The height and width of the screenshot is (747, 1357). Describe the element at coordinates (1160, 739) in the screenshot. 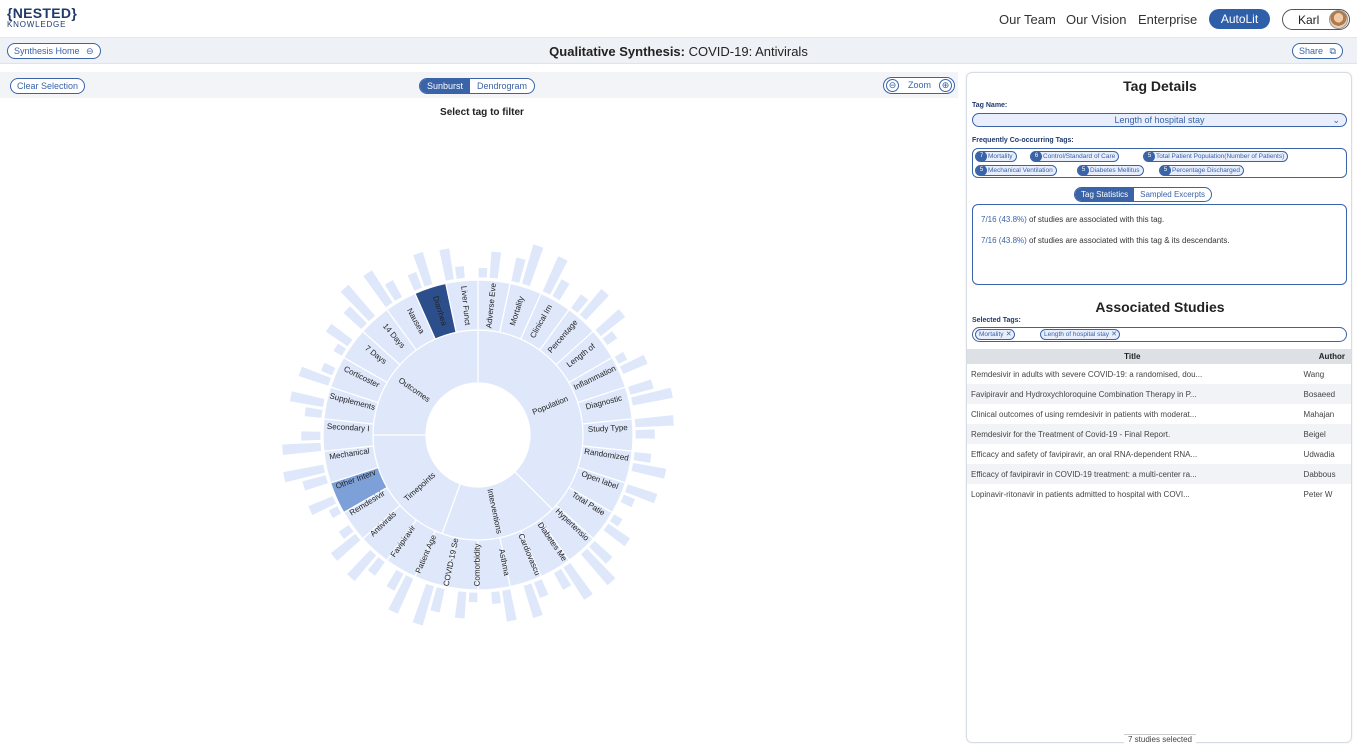

I see `studies-selected-count: 7 studies selected` at that location.